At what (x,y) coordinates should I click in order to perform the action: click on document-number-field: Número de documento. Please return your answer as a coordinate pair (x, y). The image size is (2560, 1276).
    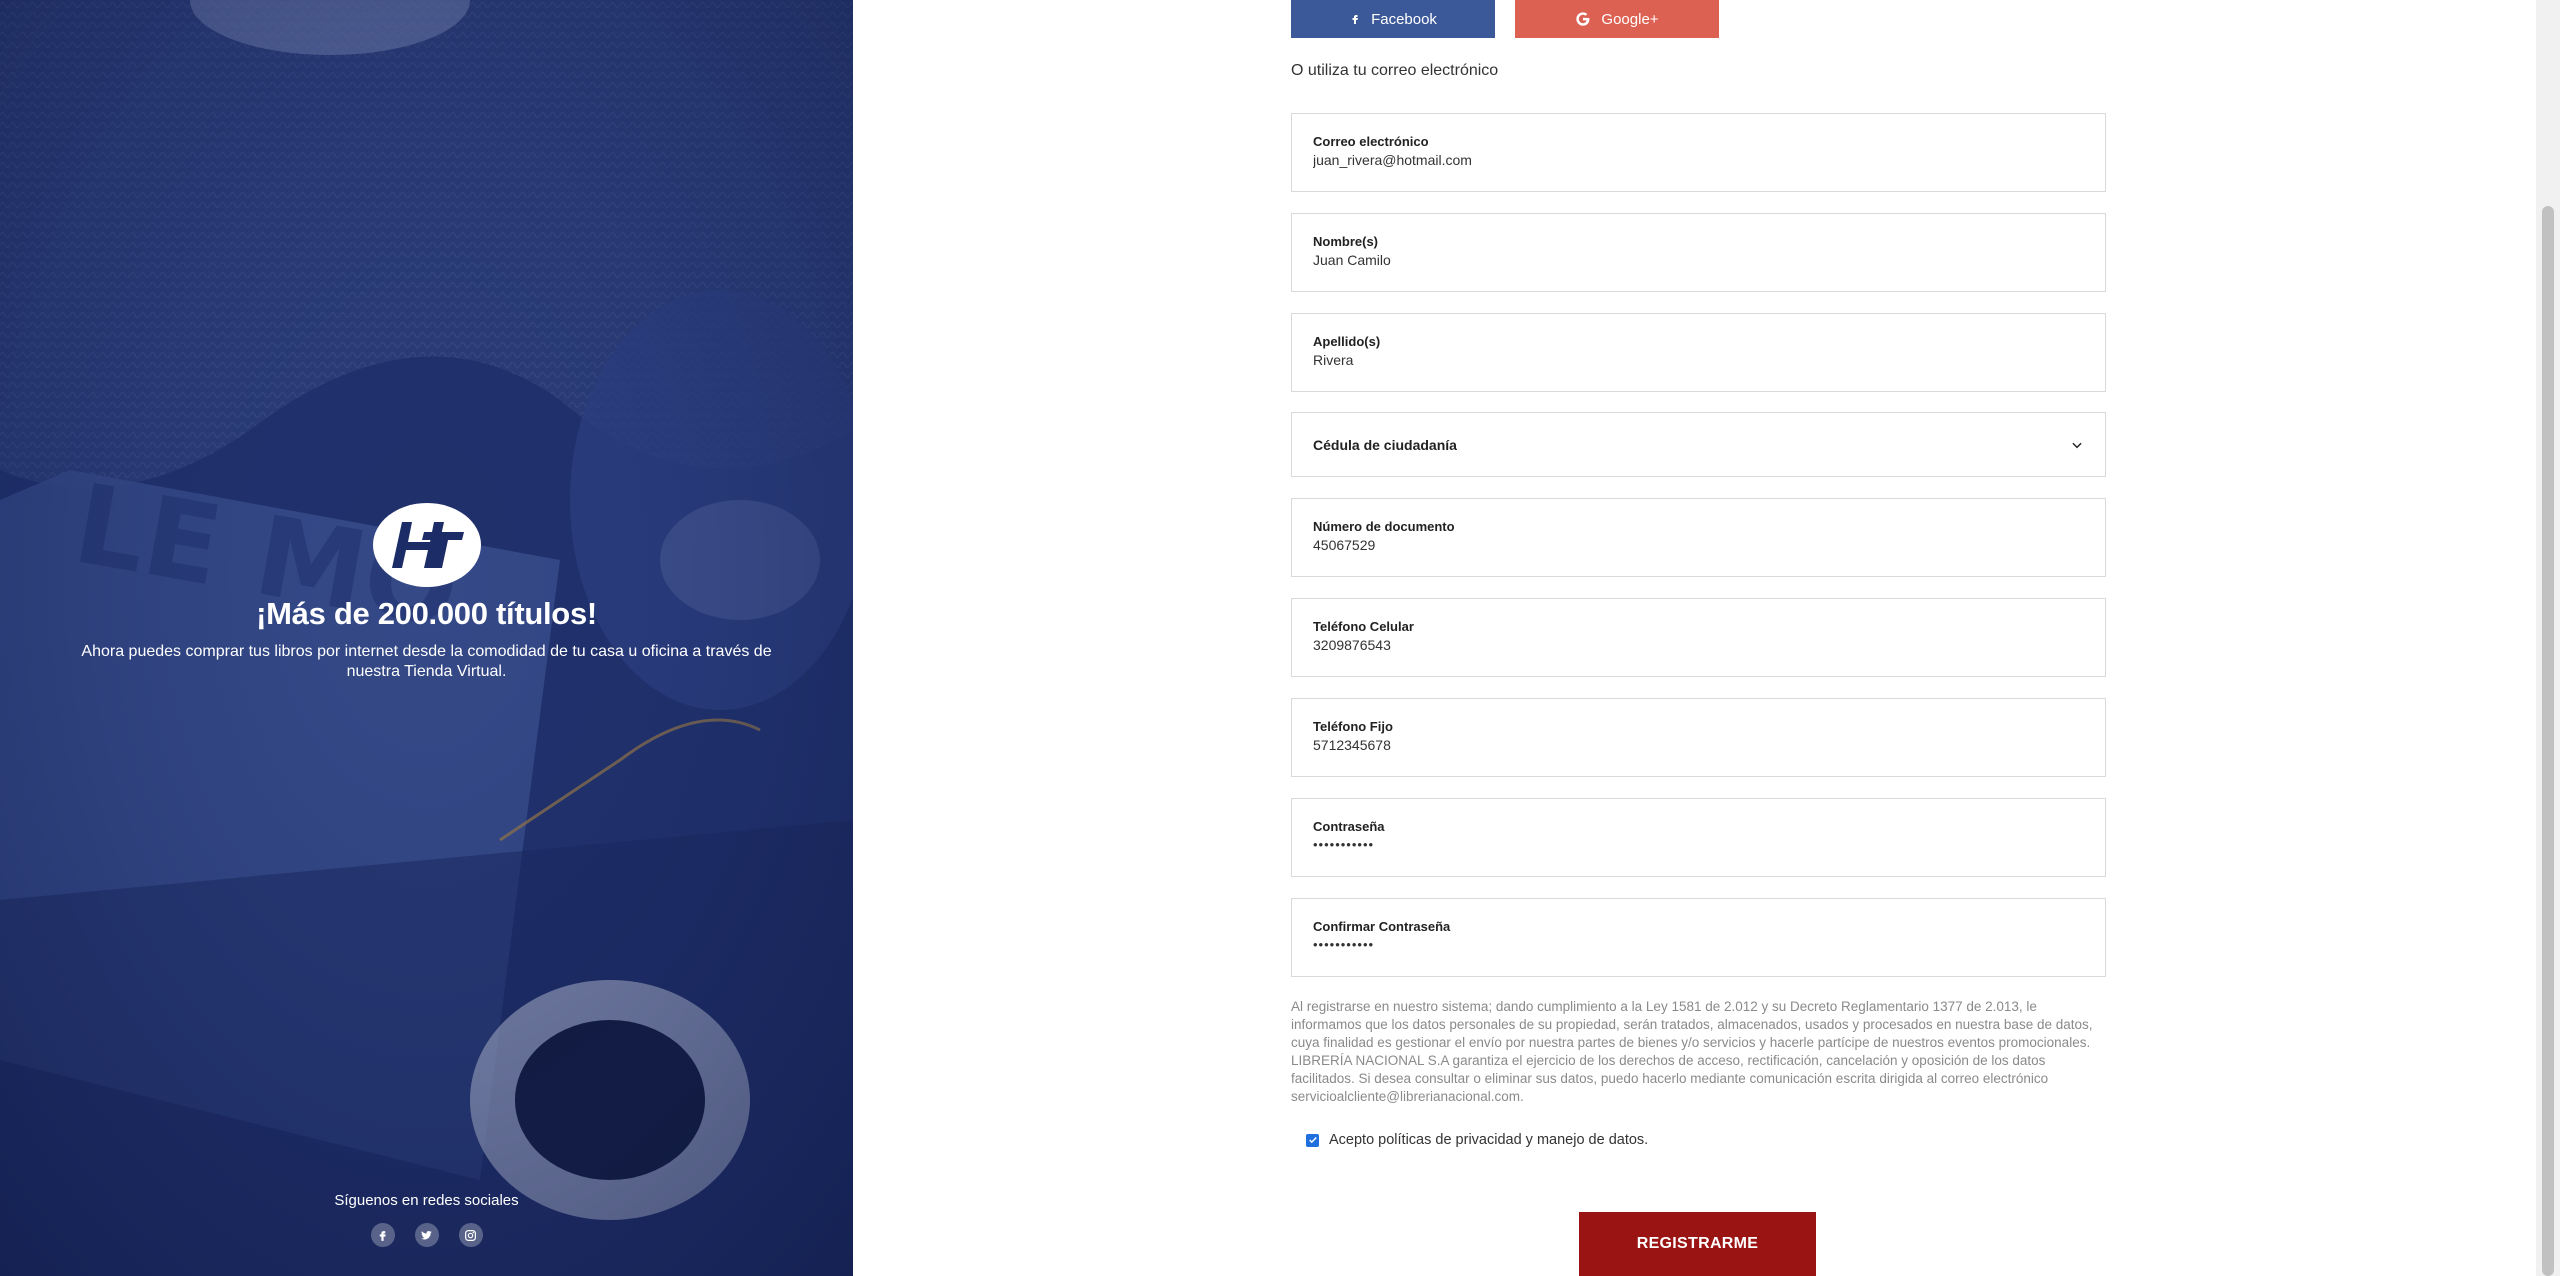
    Looking at the image, I should click on (1698, 537).